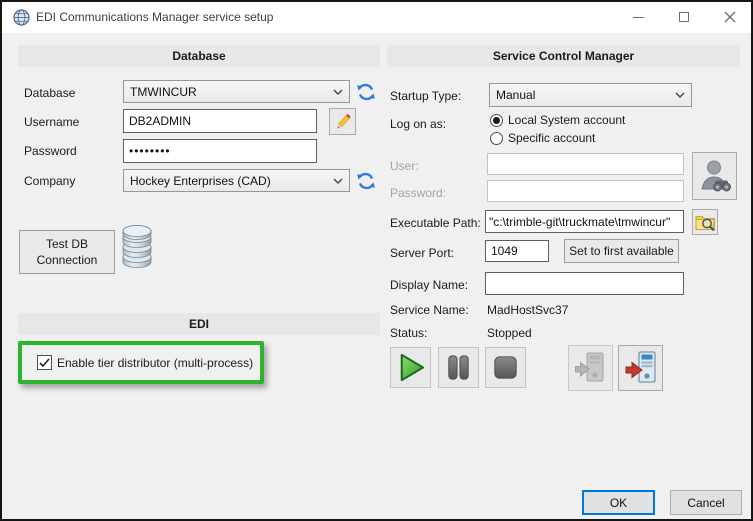 Image resolution: width=753 pixels, height=521 pixels. What do you see at coordinates (155, 17) in the screenshot?
I see `window-title: EDI Communications Manager service setup` at bounding box center [155, 17].